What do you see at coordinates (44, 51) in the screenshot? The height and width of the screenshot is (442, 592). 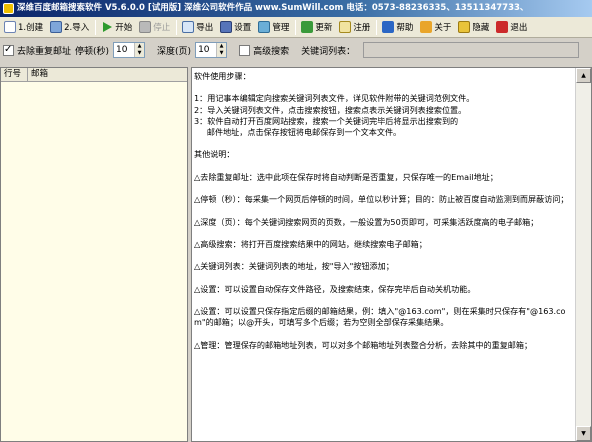 I see `dedupe-label: 去除重复邮址` at bounding box center [44, 51].